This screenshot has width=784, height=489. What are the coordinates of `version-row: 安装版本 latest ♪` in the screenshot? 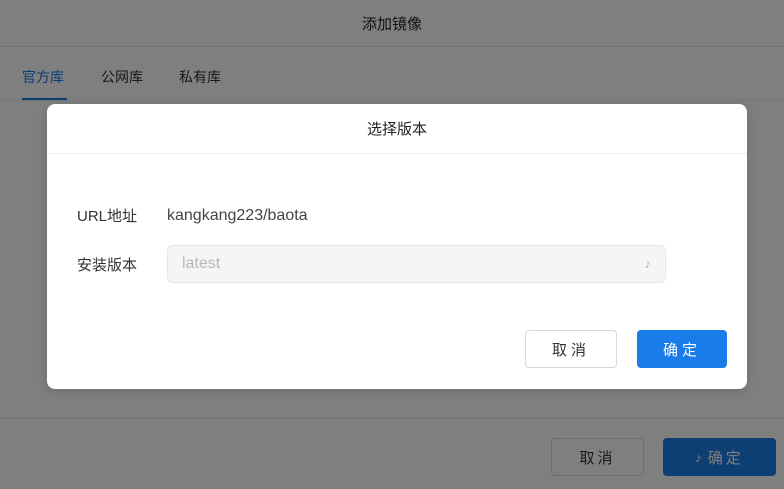 It's located at (397, 264).